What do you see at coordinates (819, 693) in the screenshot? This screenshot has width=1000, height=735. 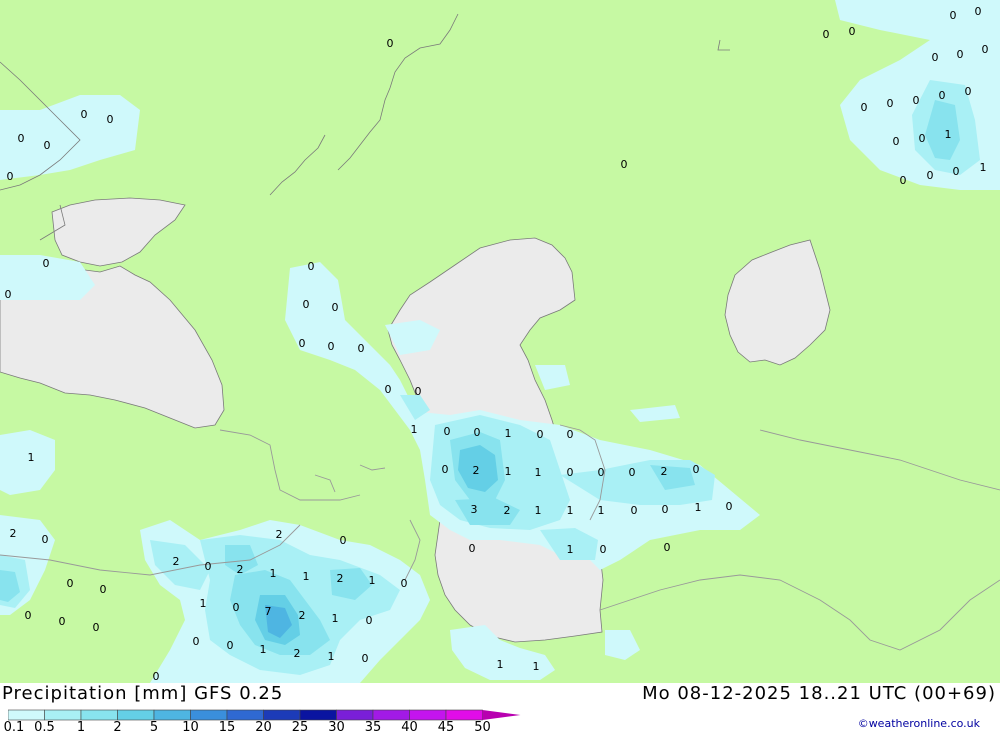 I see `timestamp: Mo 08-12-2025 18..21 UTC (00+69)` at bounding box center [819, 693].